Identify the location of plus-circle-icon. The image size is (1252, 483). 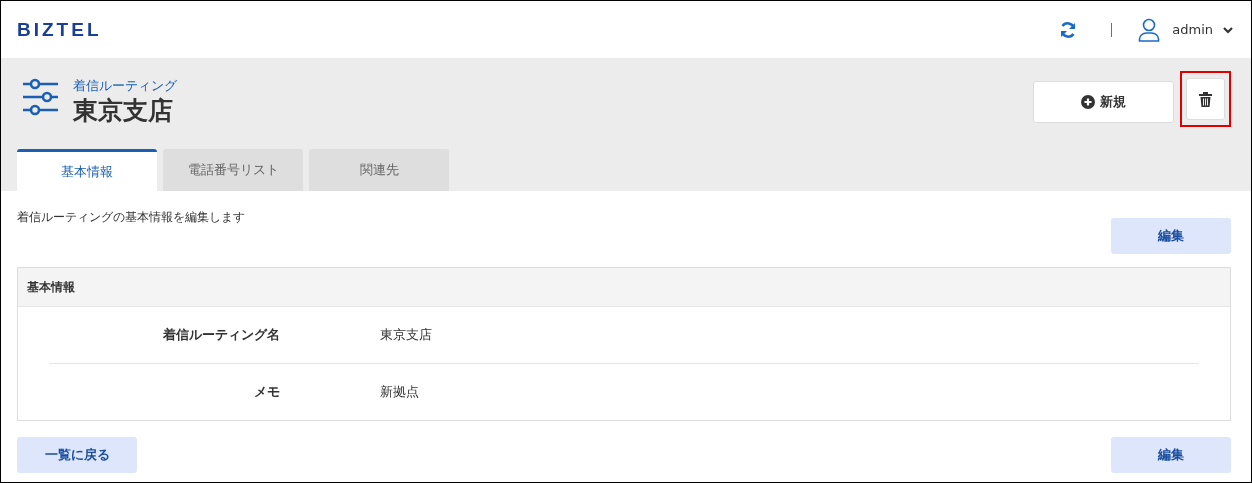
(1088, 102).